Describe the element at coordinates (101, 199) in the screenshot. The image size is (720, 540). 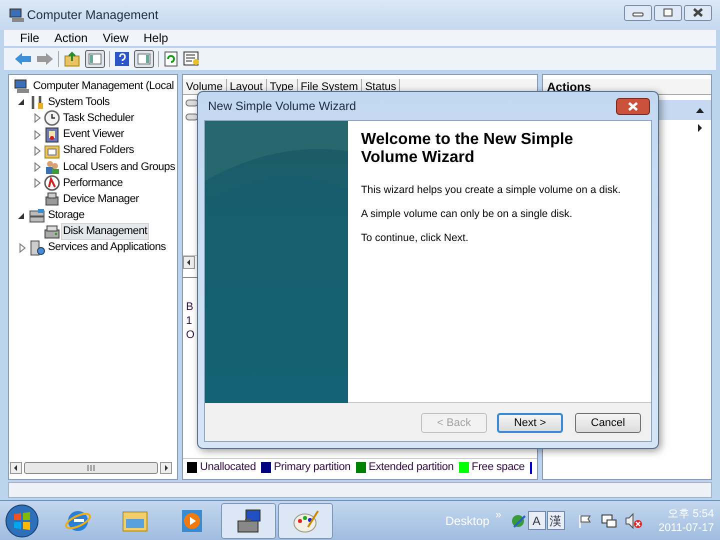
I see `tree-item: Device Manager` at that location.